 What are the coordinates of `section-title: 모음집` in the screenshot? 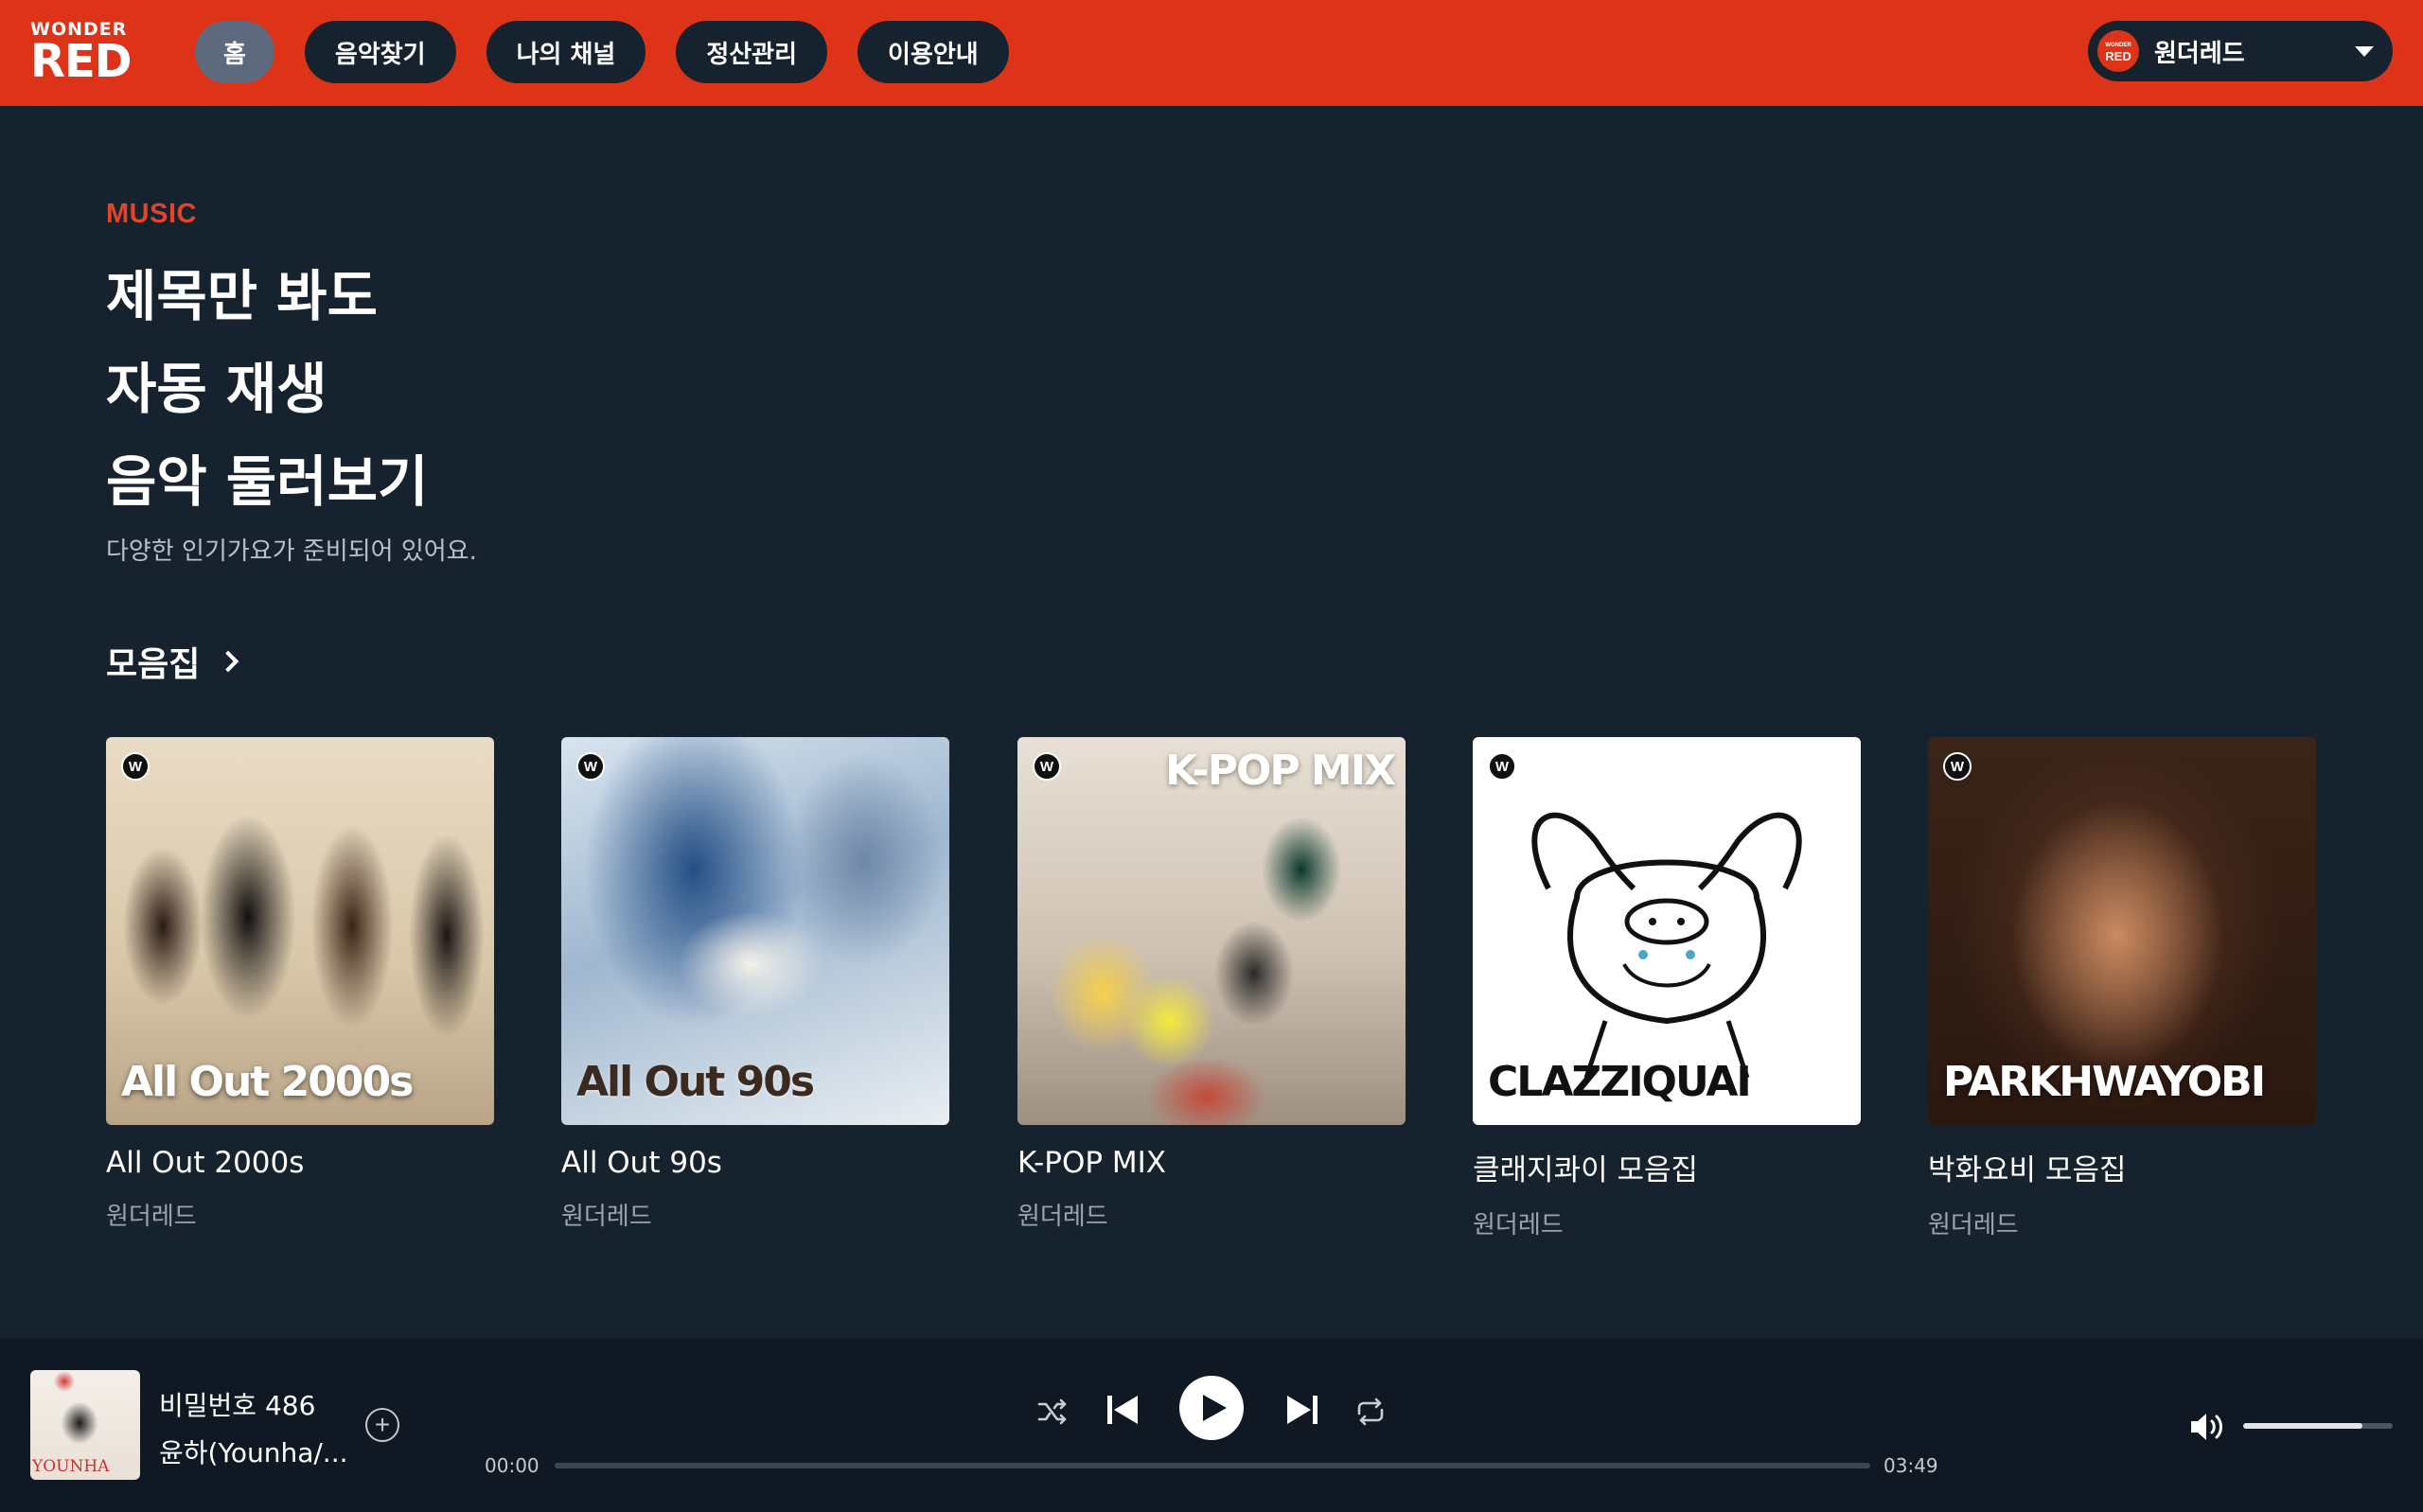 It's located at (153, 664).